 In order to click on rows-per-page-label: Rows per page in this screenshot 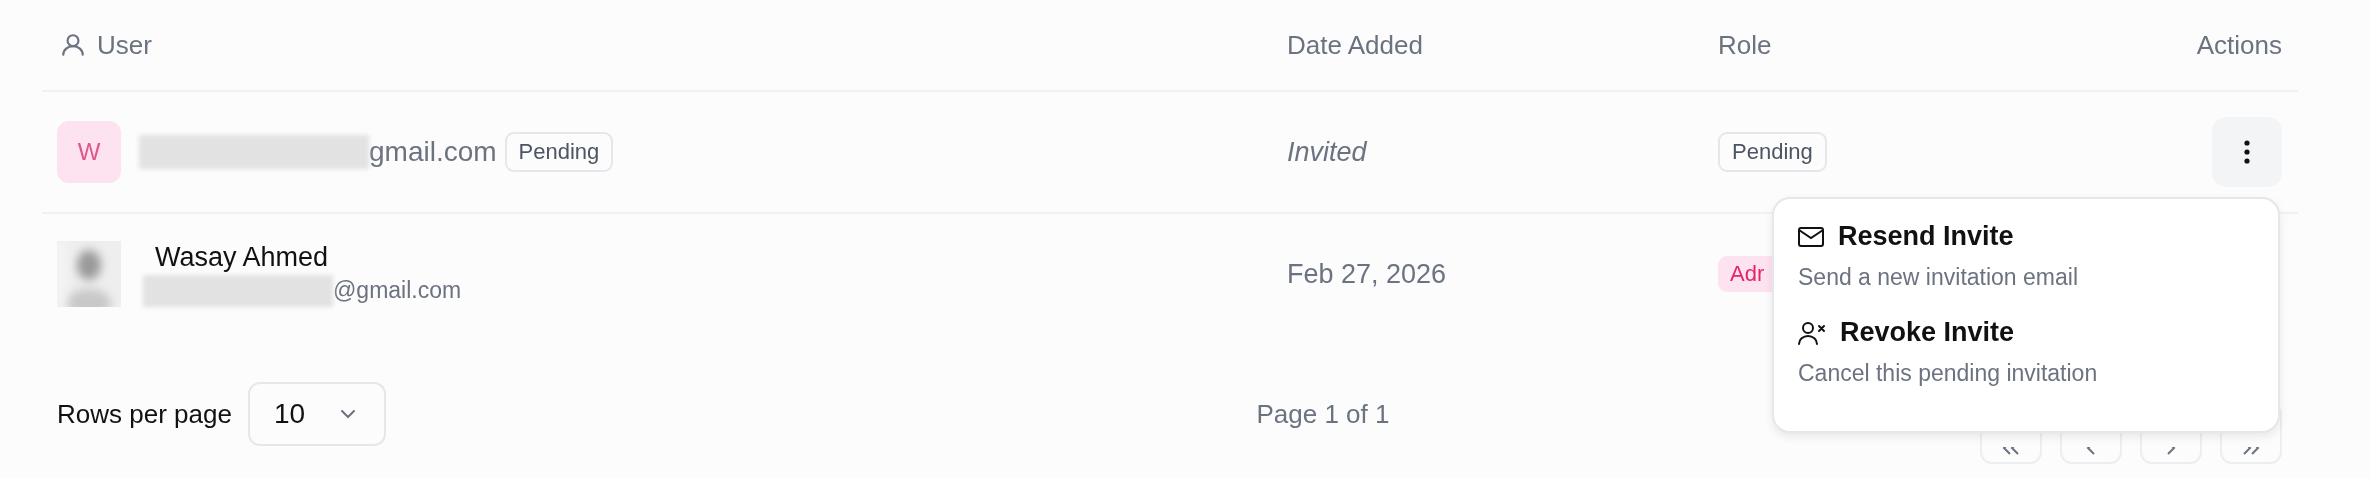, I will do `click(144, 414)`.